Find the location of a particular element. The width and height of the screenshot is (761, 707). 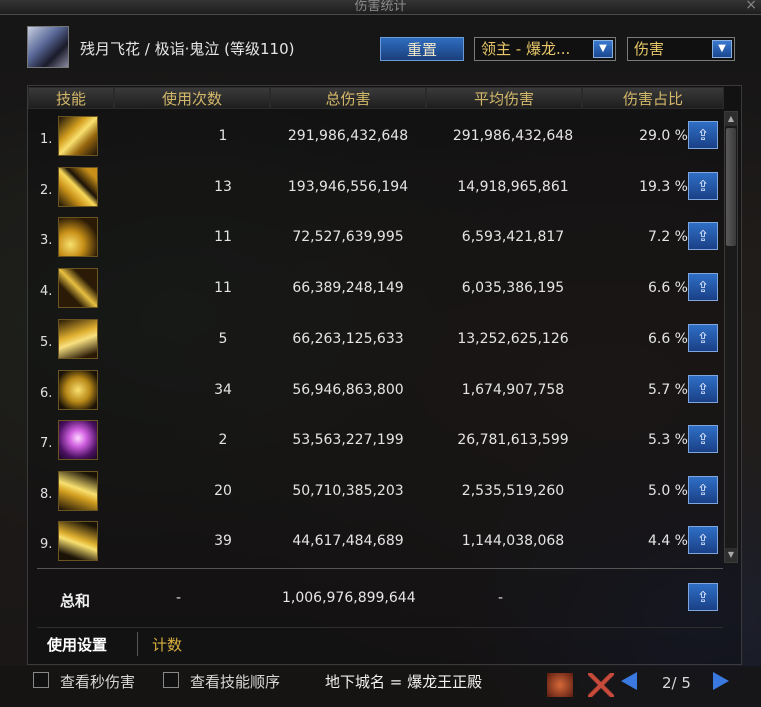

row-rank: 3. is located at coordinates (46, 240).